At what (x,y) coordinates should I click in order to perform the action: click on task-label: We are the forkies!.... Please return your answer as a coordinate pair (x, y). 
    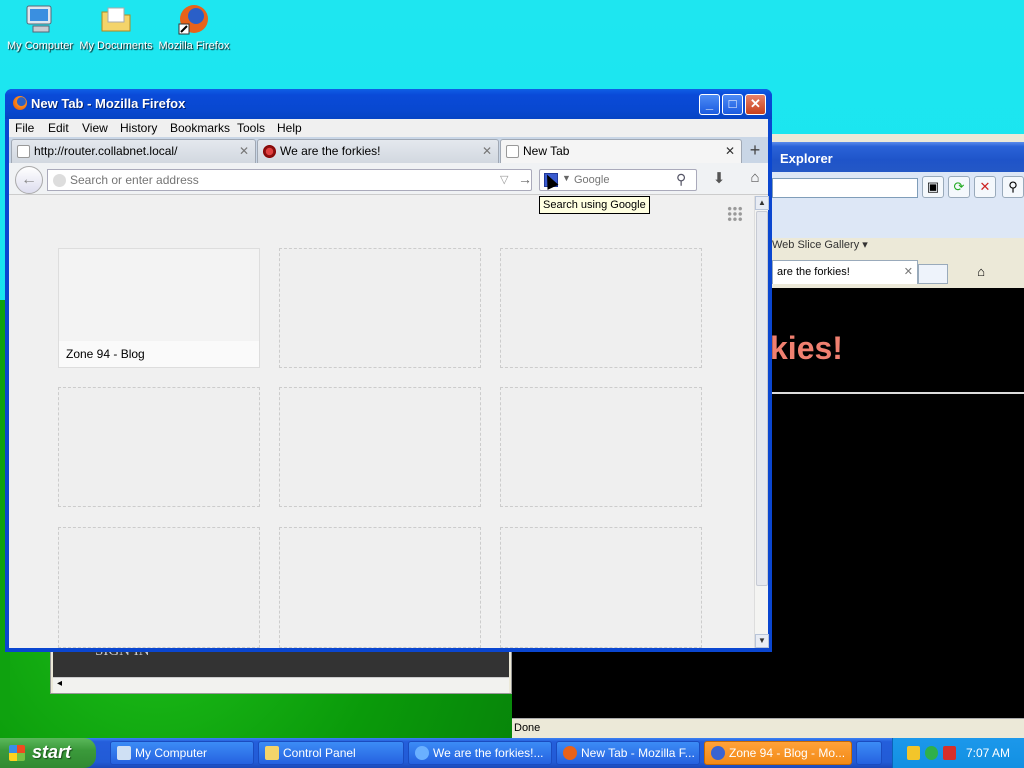
    Looking at the image, I should click on (488, 753).